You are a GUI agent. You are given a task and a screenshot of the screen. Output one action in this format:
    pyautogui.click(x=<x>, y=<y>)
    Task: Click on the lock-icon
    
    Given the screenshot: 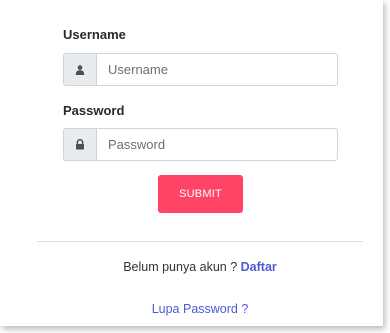 What is the action you would take?
    pyautogui.click(x=79, y=144)
    